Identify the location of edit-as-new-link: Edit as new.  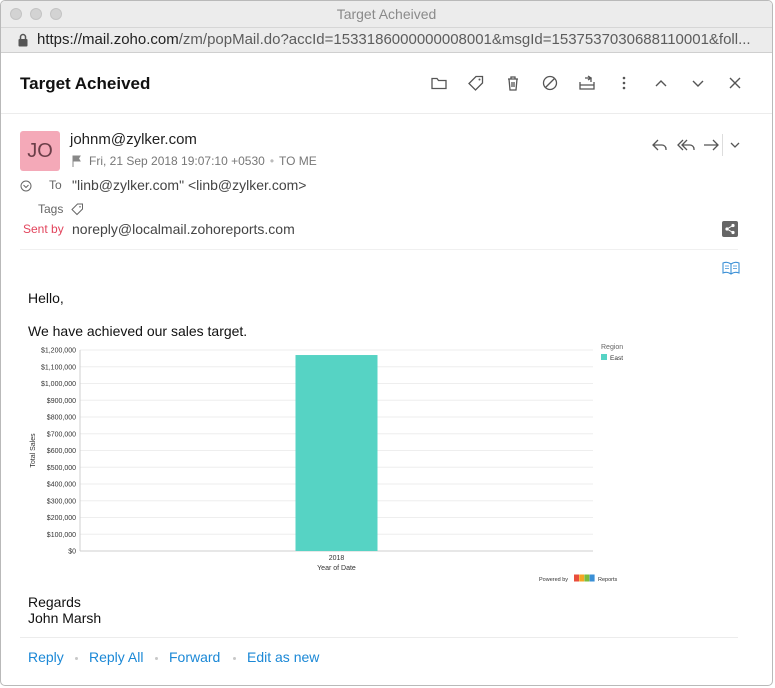
(283, 657).